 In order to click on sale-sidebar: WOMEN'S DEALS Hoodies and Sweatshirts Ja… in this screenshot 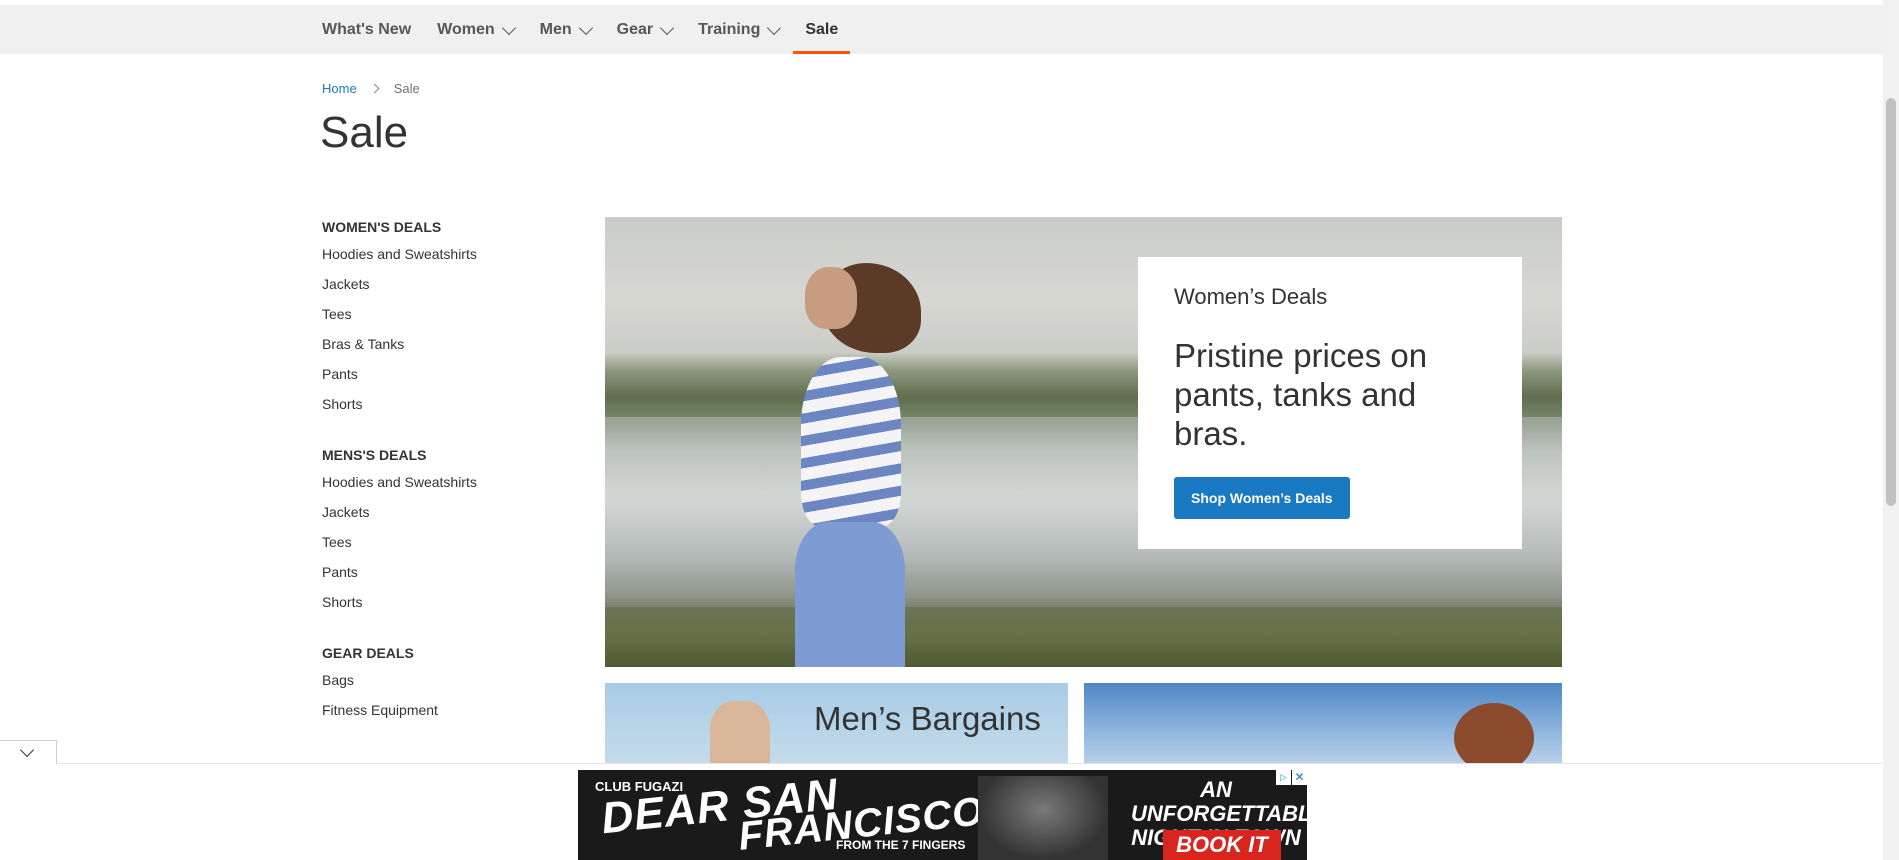, I will do `click(447, 482)`.